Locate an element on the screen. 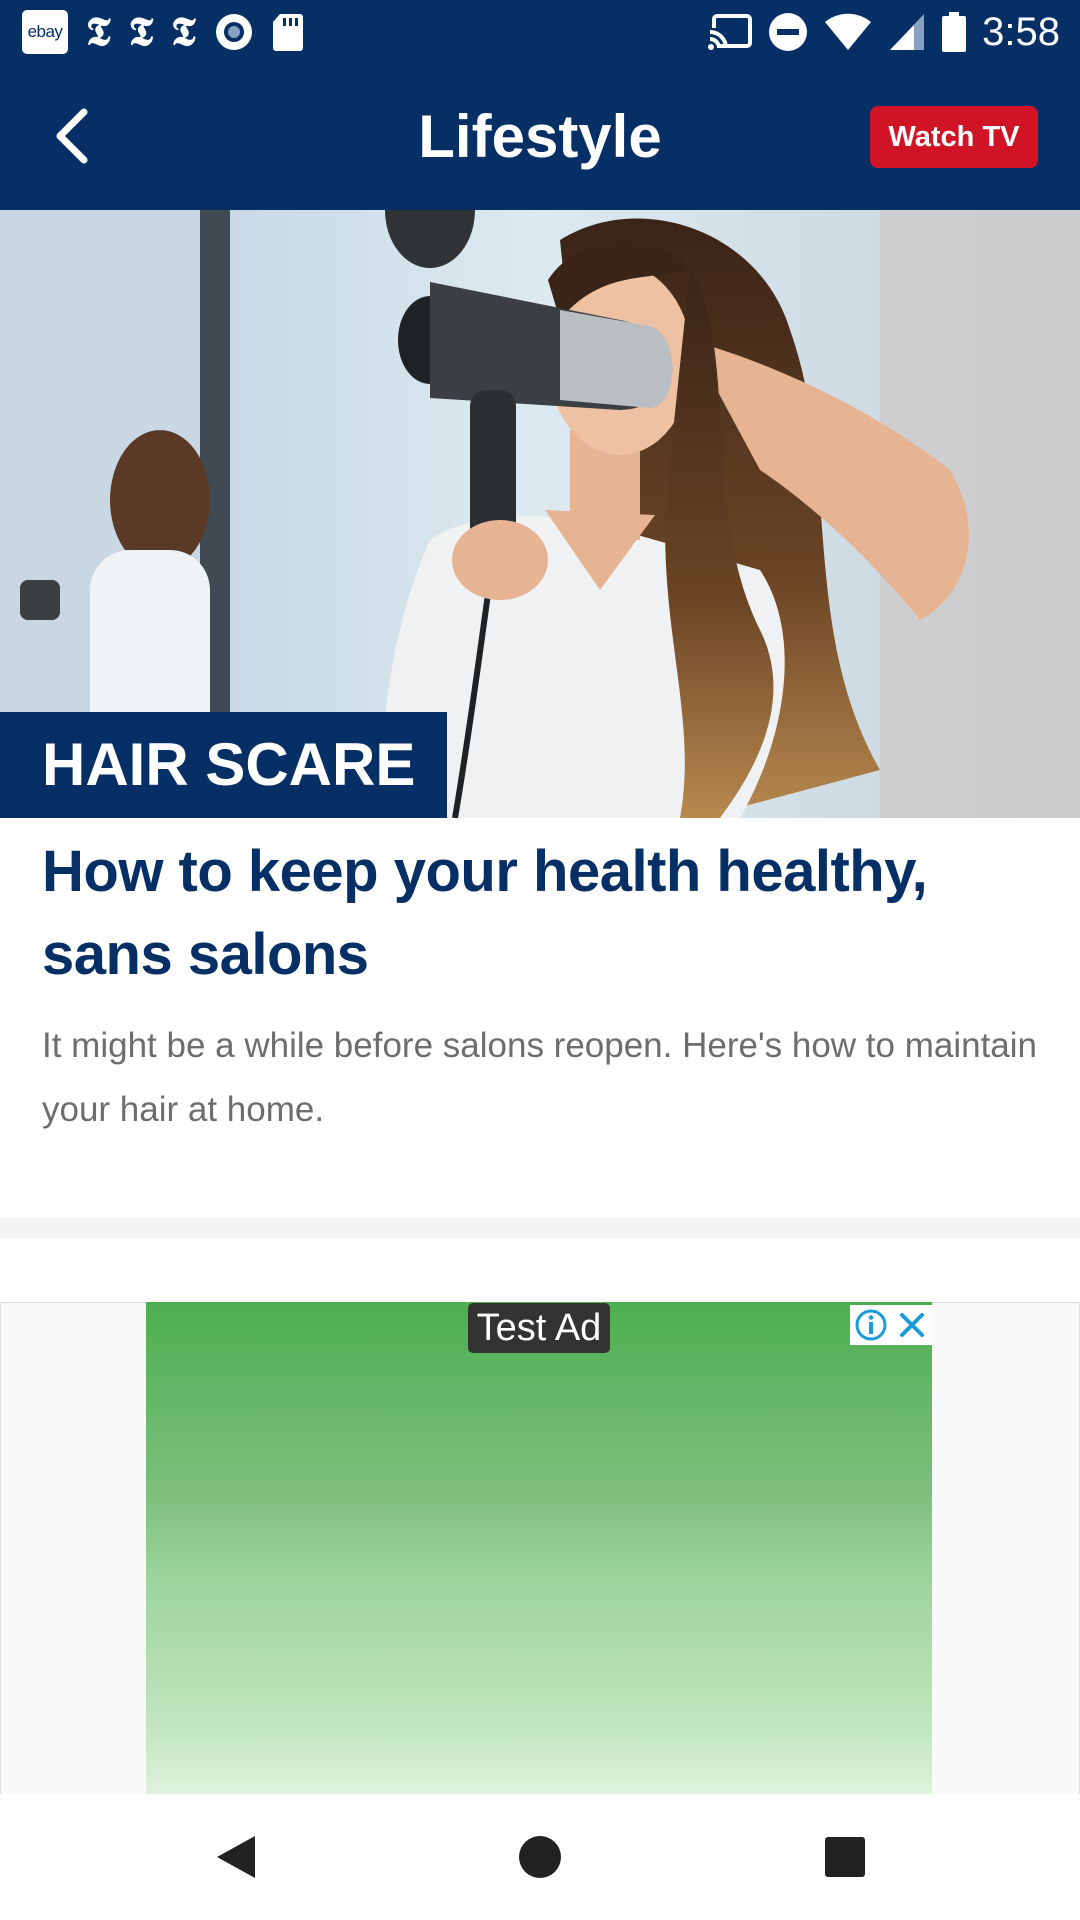 The image size is (1080, 1920). nav-home-button is located at coordinates (540, 1857).